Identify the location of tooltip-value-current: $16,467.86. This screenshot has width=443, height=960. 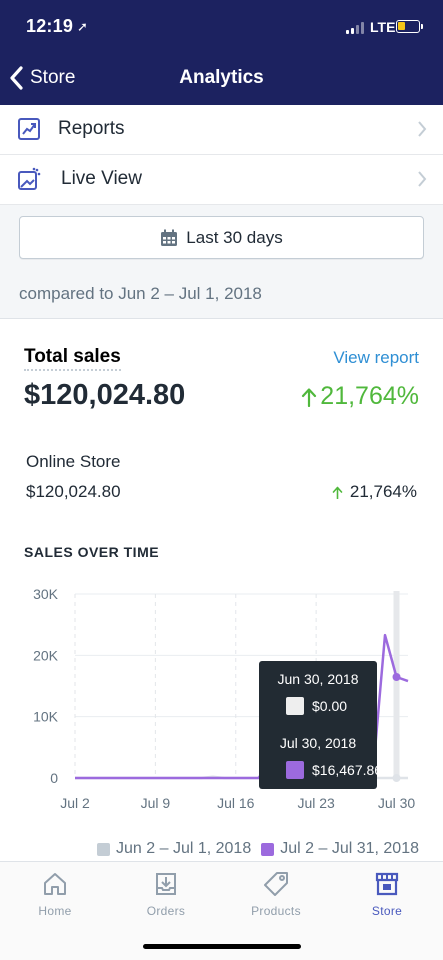
(347, 770).